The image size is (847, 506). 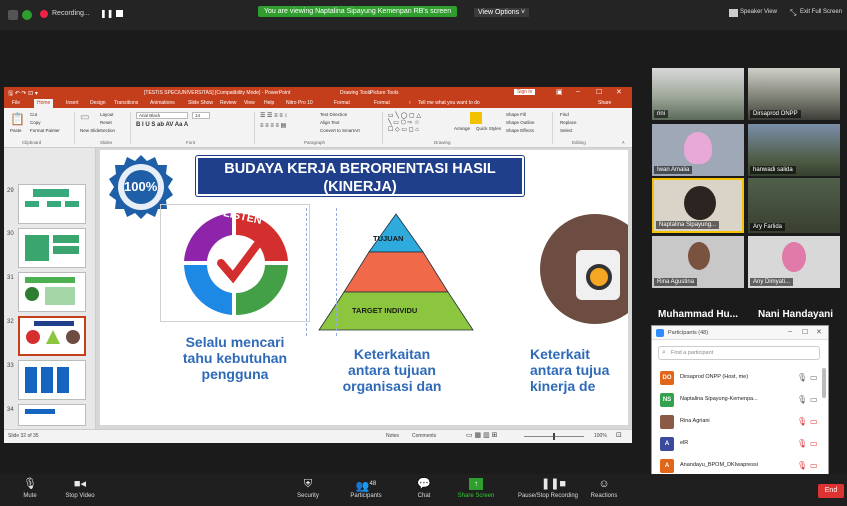 I want to click on speaker-view-button: Speaker View, so click(x=758, y=12).